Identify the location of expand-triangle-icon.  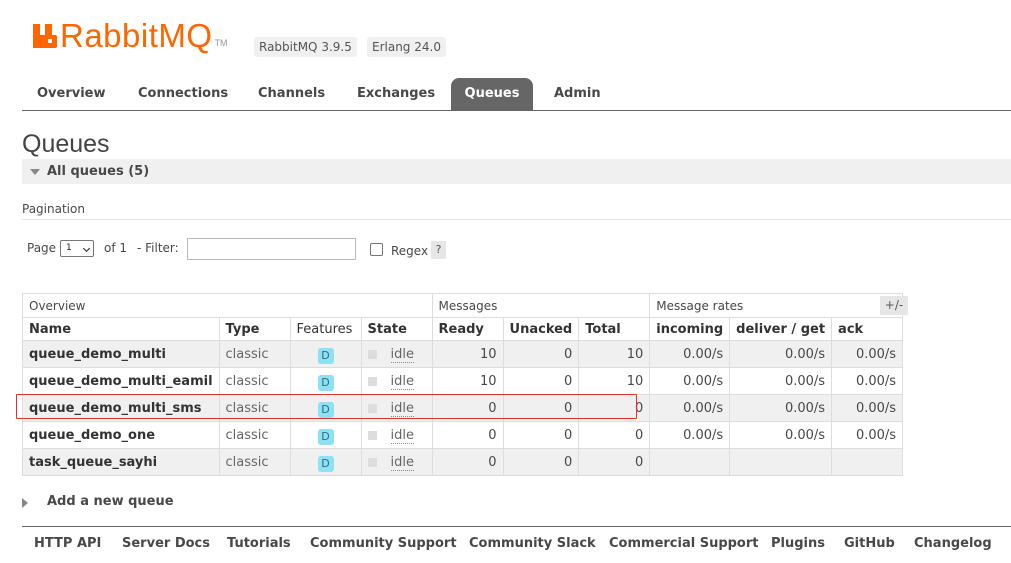
(25, 503).